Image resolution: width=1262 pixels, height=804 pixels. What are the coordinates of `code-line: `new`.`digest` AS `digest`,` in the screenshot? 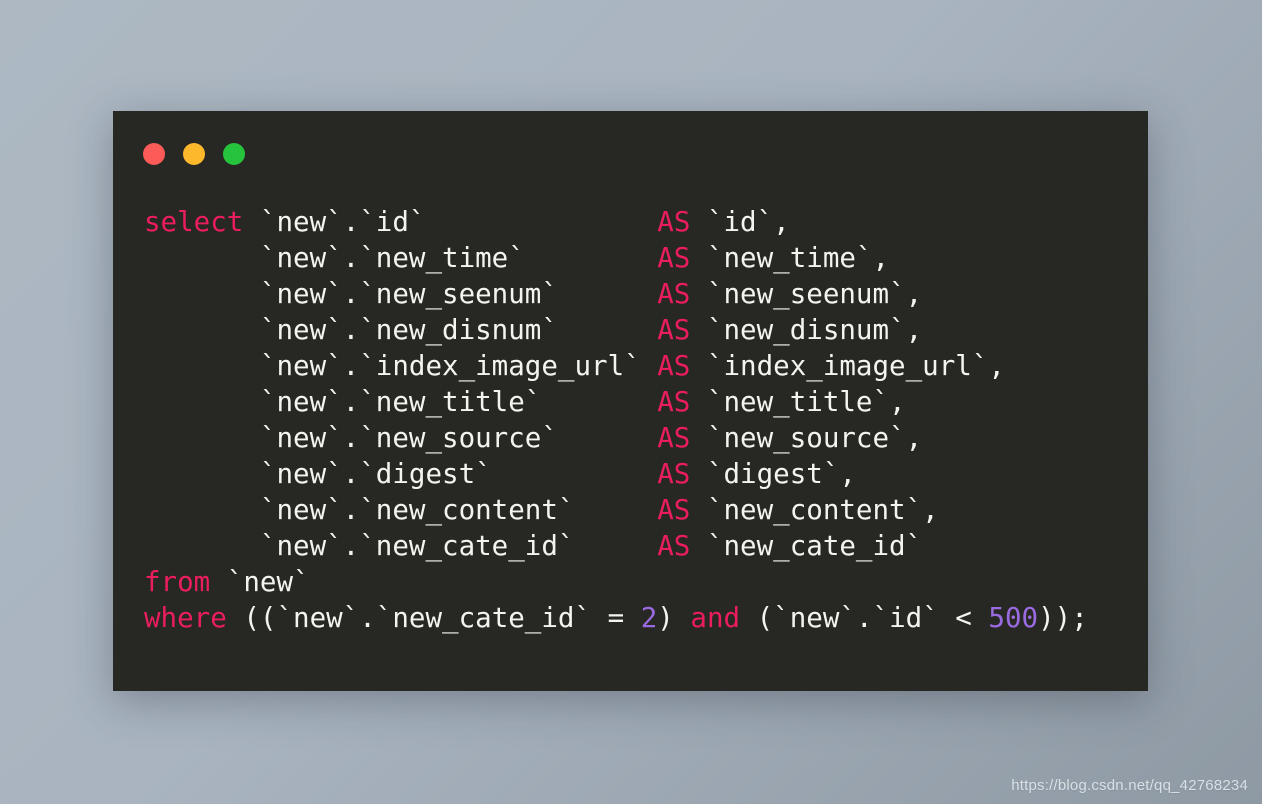 It's located at (646, 474).